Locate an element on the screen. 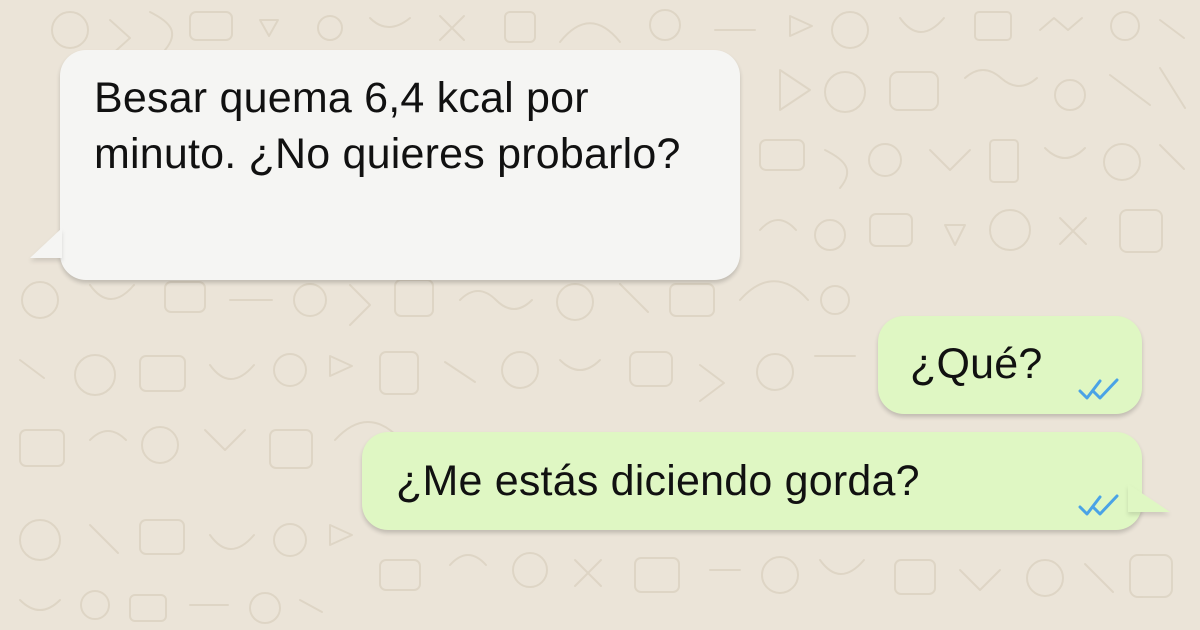 Image resolution: width=1200 pixels, height=630 pixels. message-text: ¿Me estás diciendo gorda? is located at coordinates (658, 481).